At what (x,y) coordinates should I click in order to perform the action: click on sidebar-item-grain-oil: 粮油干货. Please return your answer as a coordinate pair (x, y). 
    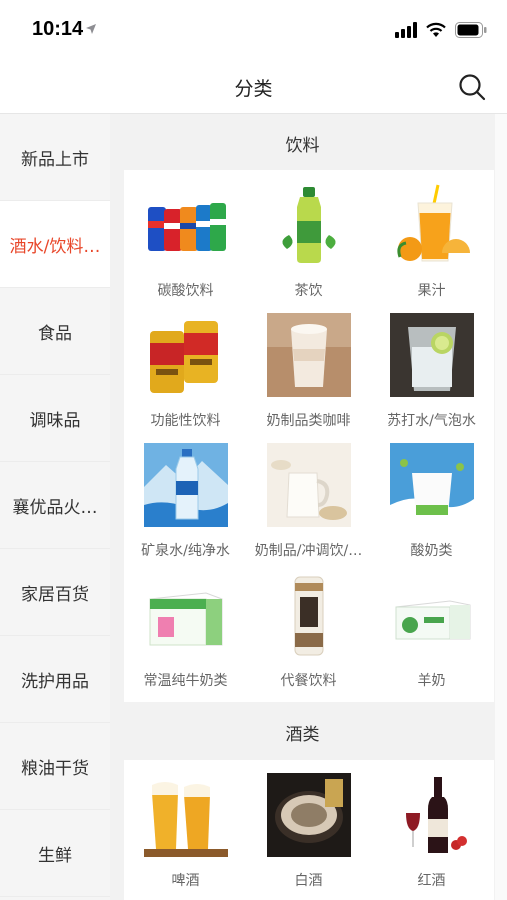
    Looking at the image, I should click on (55, 766).